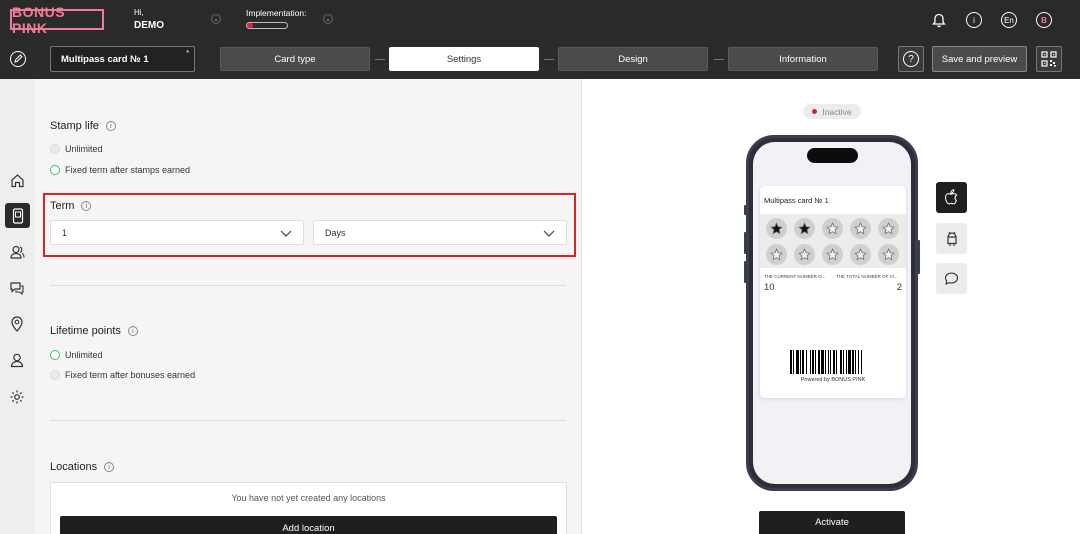  What do you see at coordinates (309, 225) in the screenshot?
I see `highlight-box` at bounding box center [309, 225].